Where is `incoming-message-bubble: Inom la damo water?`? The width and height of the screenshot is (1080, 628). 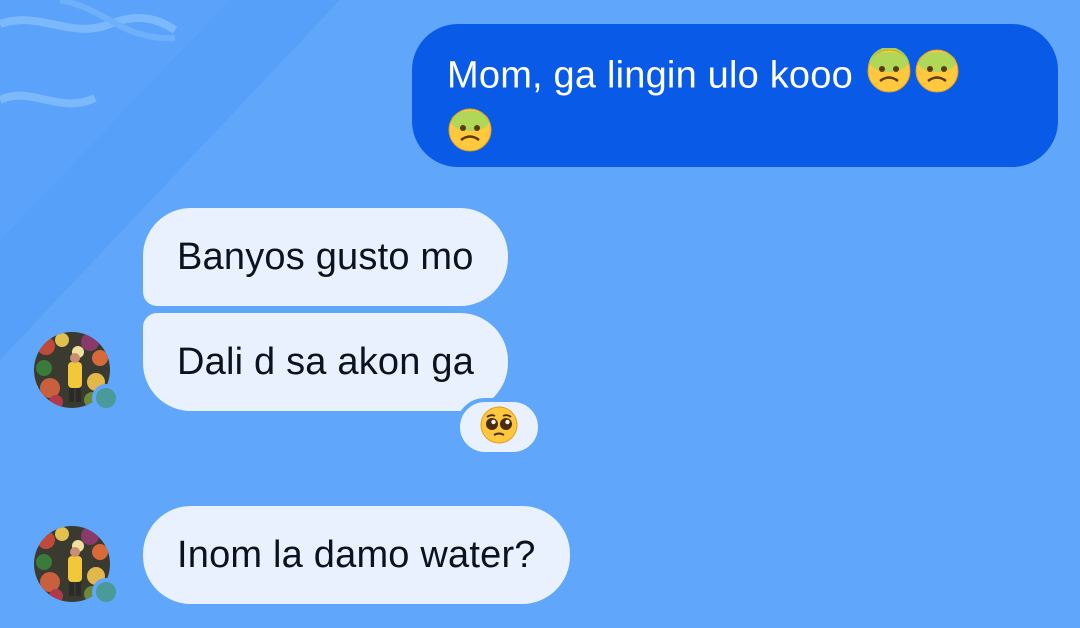
incoming-message-bubble: Inom la damo water? is located at coordinates (356, 555).